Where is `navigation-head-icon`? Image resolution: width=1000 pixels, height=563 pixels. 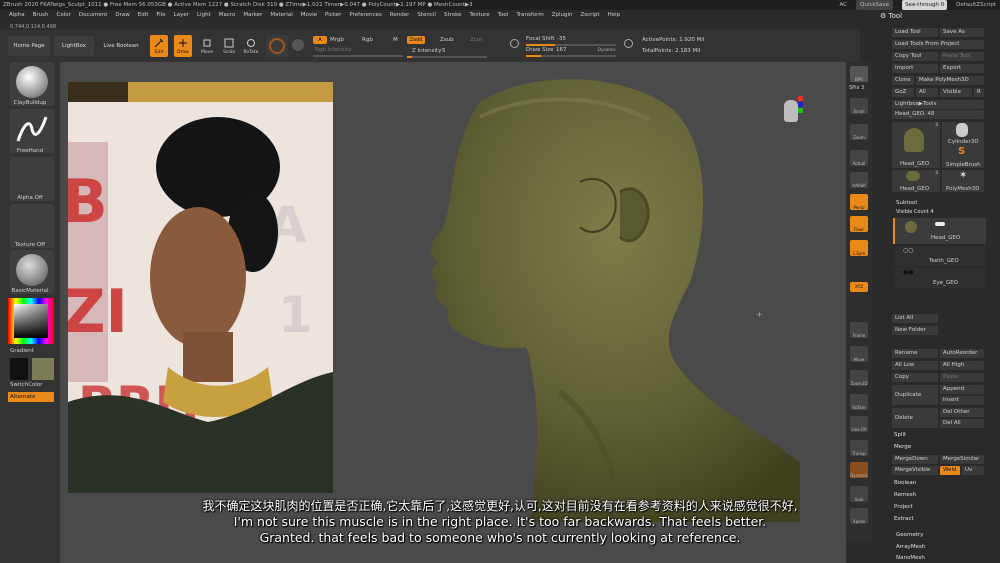
navigation-head-icon is located at coordinates (792, 111).